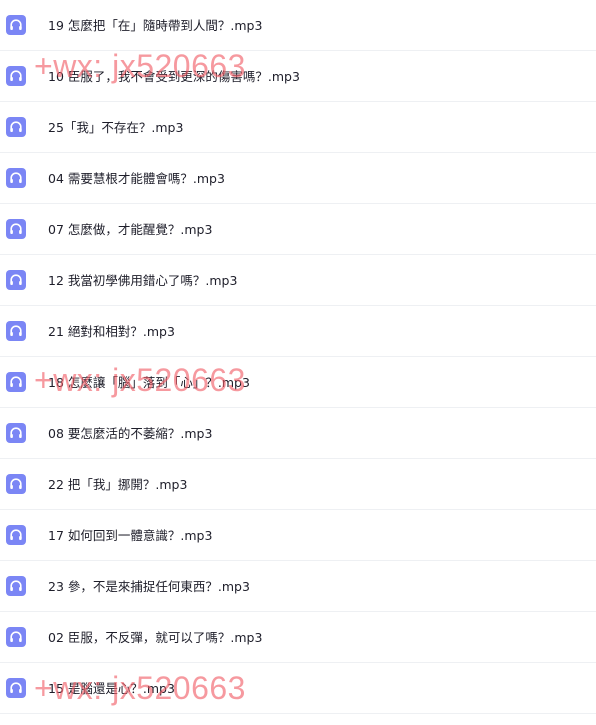 The width and height of the screenshot is (596, 725). I want to click on file-row: 10 臣服了，我不會受到更深的傷害嗎？.mp3, so click(298, 76).